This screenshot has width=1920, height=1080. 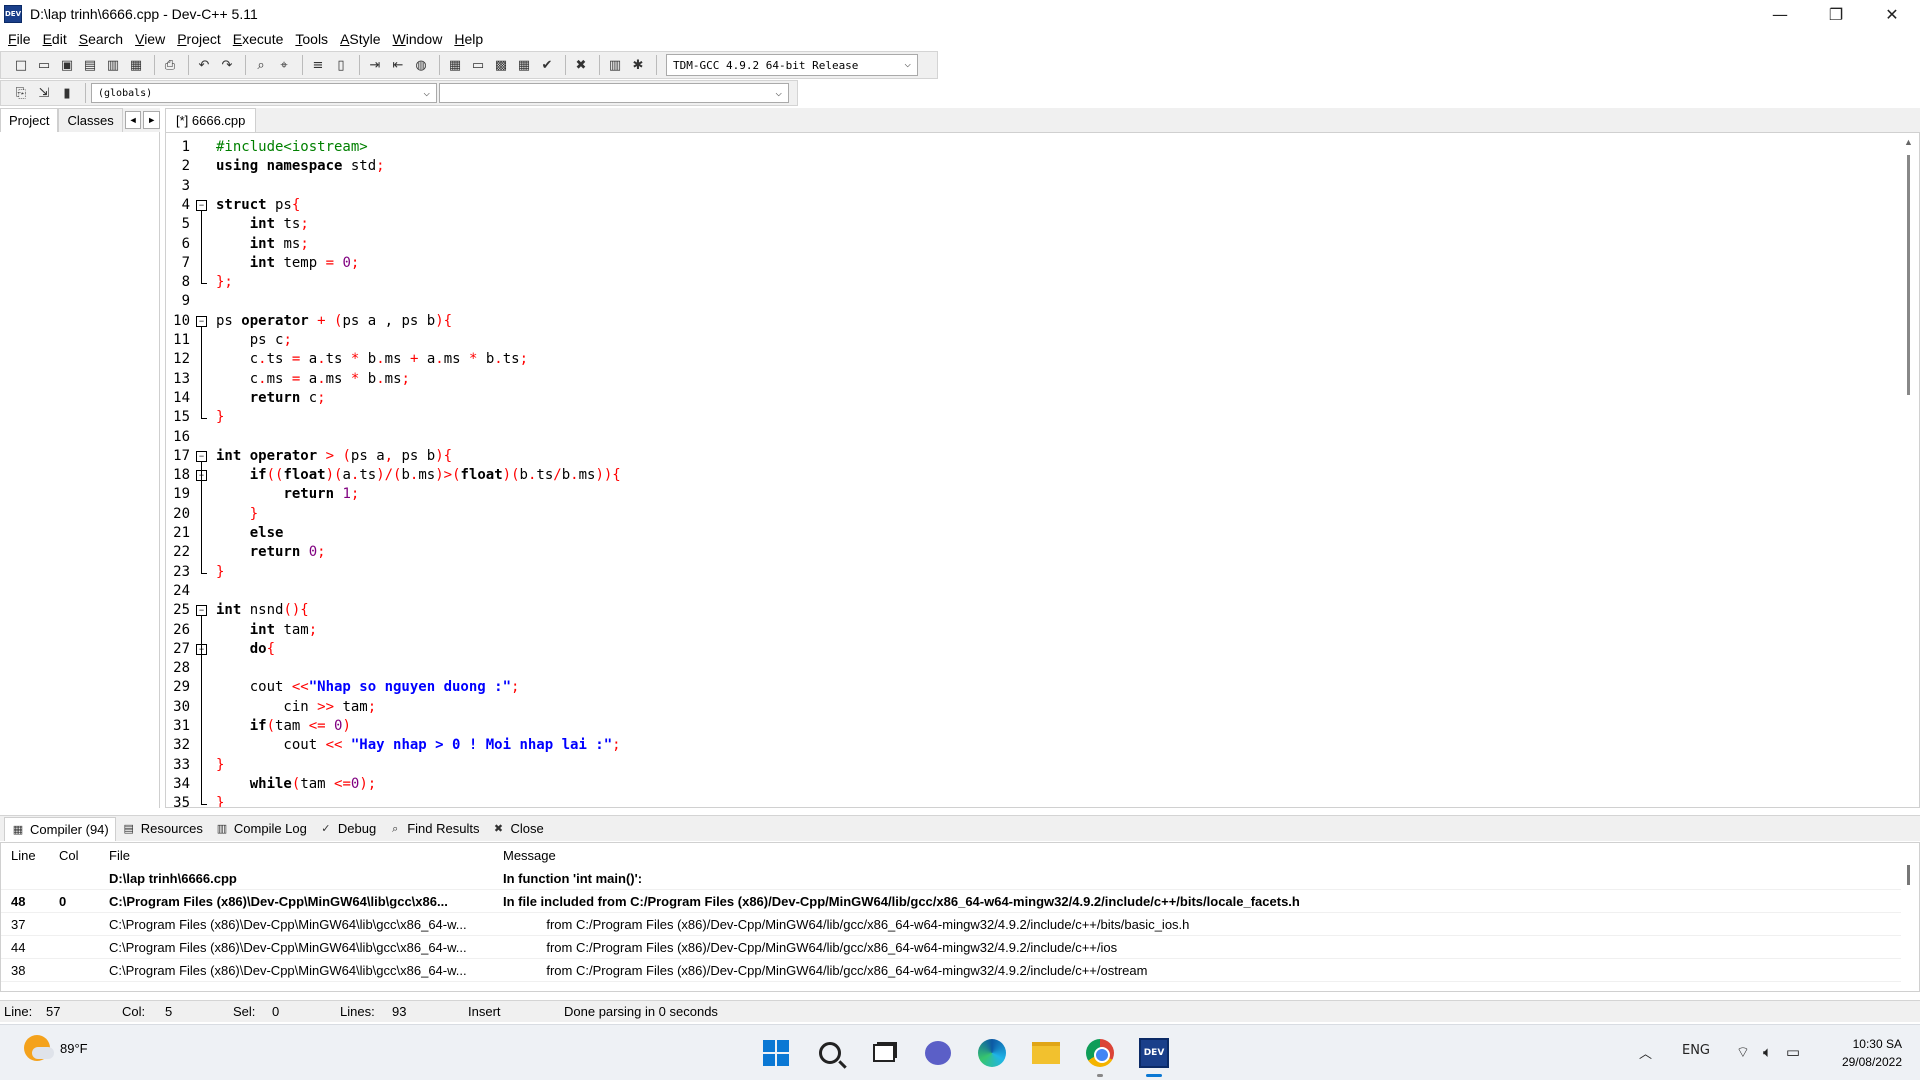 I want to click on scope-select: (globals) ⌵, so click(x=264, y=93).